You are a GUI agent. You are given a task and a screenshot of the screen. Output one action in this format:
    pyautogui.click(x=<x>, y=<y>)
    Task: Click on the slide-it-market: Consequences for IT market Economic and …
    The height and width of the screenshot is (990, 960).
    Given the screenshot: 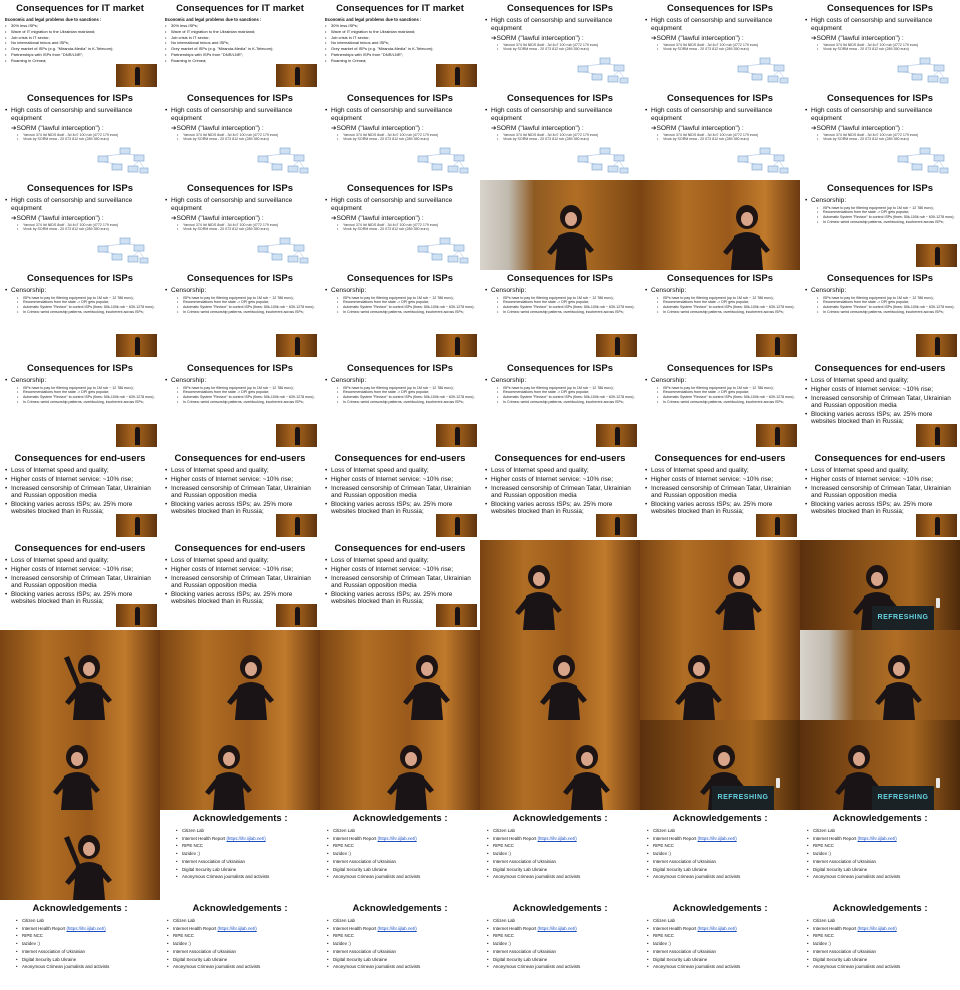 What is the action you would take?
    pyautogui.click(x=400, y=45)
    